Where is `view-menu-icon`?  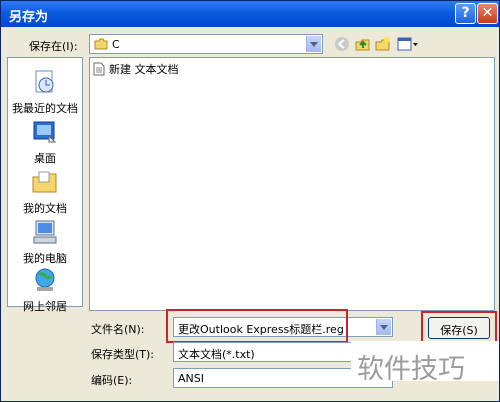 view-menu-icon is located at coordinates (408, 44).